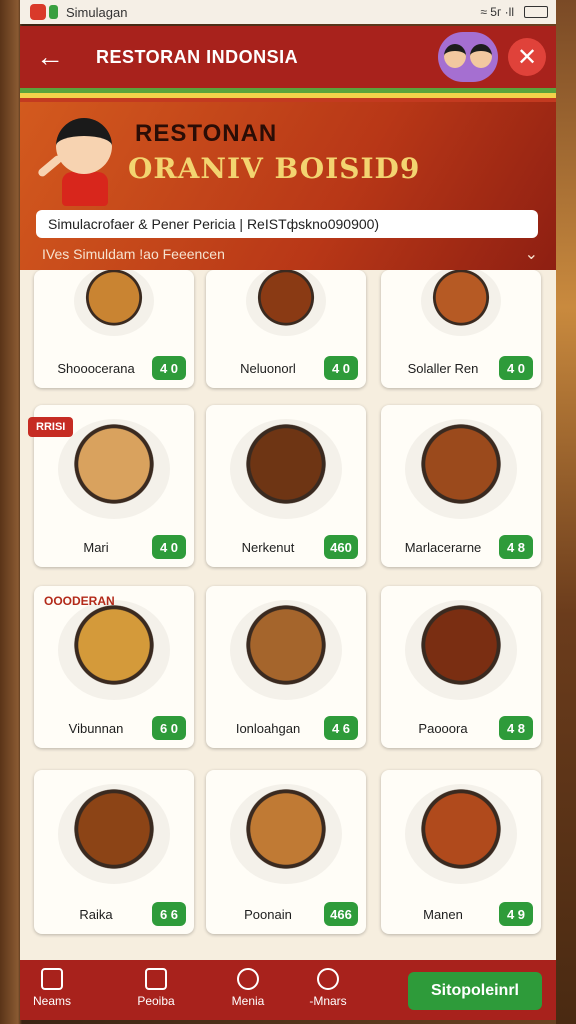 The height and width of the screenshot is (1024, 576). Describe the element at coordinates (288, 95) in the screenshot. I see `header-stripe` at that location.